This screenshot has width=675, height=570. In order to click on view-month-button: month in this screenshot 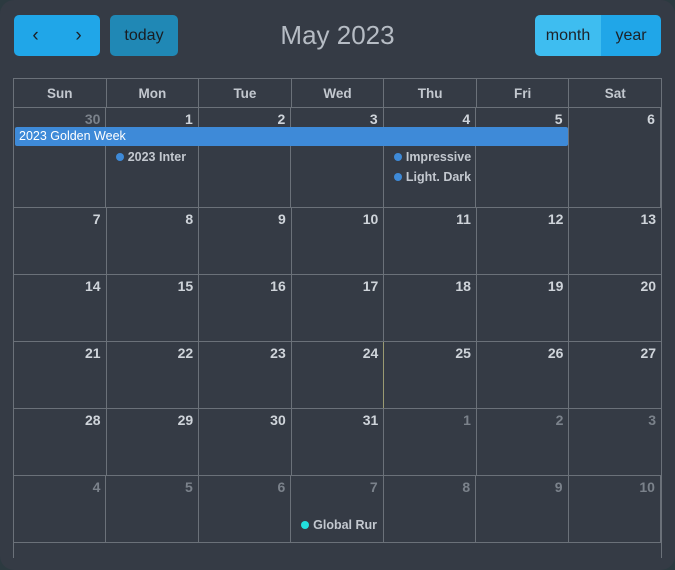, I will do `click(568, 35)`.